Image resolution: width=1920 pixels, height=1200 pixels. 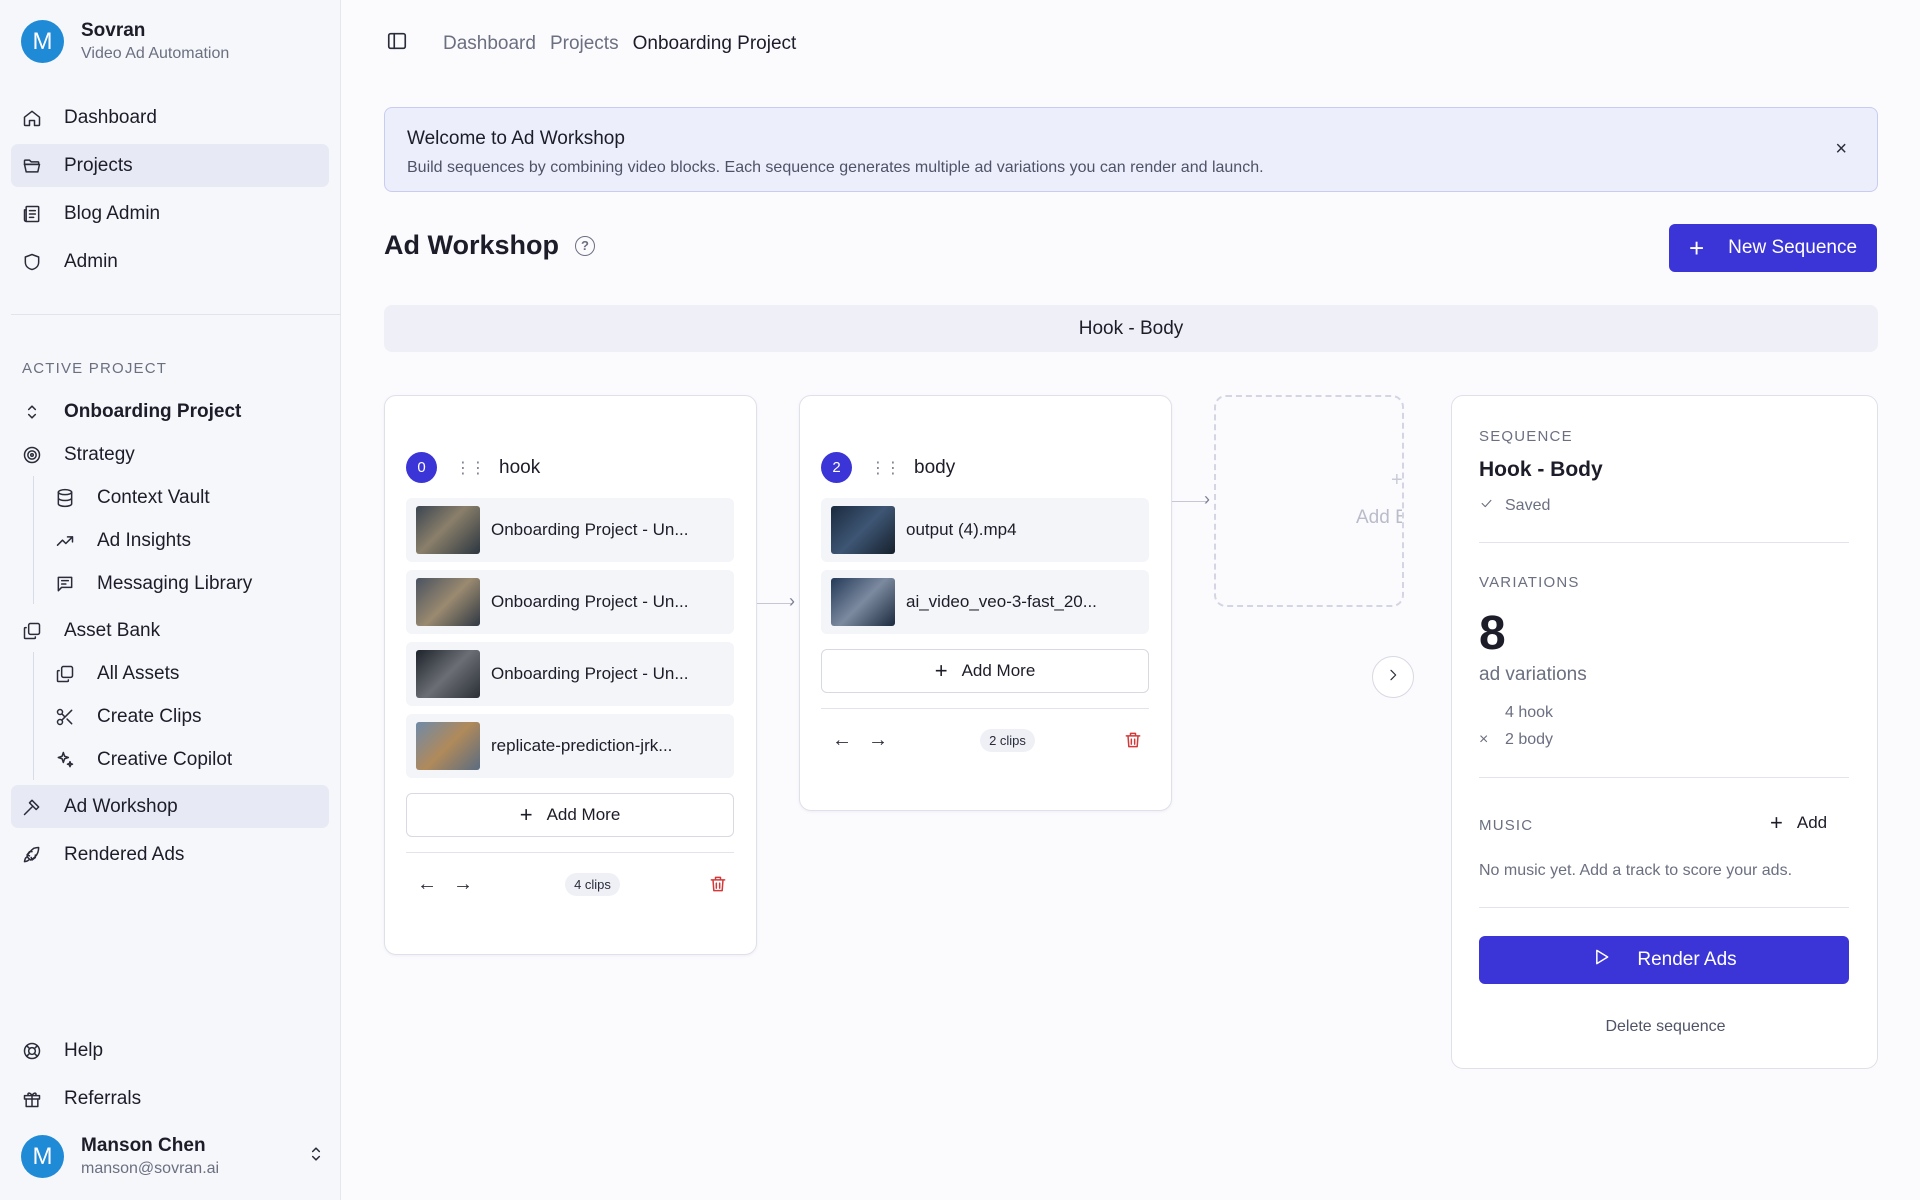 What do you see at coordinates (125, 41) in the screenshot?
I see `brand: M Sovran Video Ad Automation` at bounding box center [125, 41].